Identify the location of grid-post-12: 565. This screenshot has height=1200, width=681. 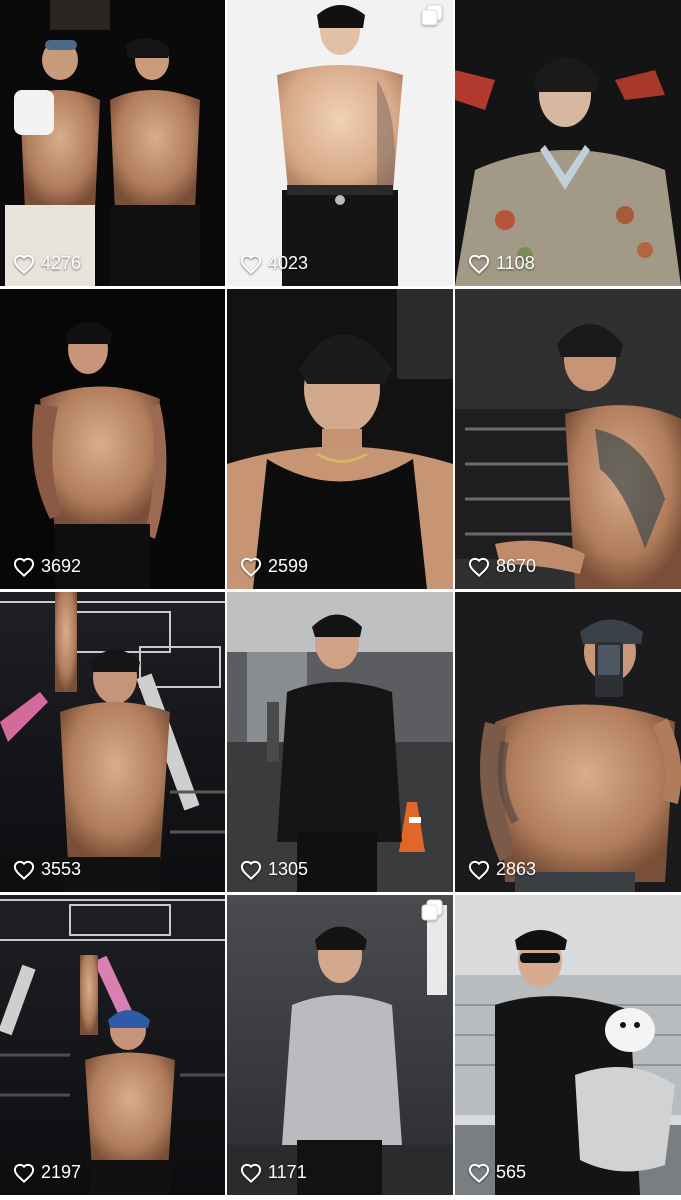
(568, 1045).